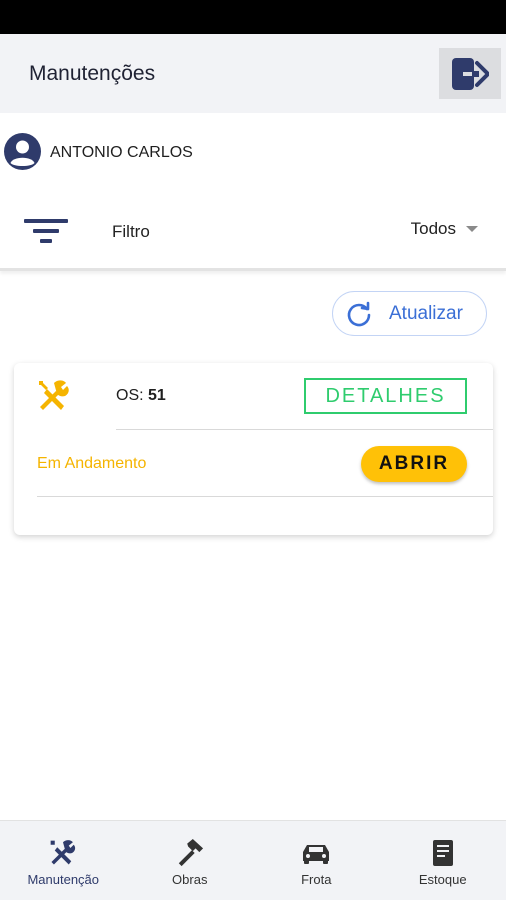  I want to click on status-bar, so click(253, 17).